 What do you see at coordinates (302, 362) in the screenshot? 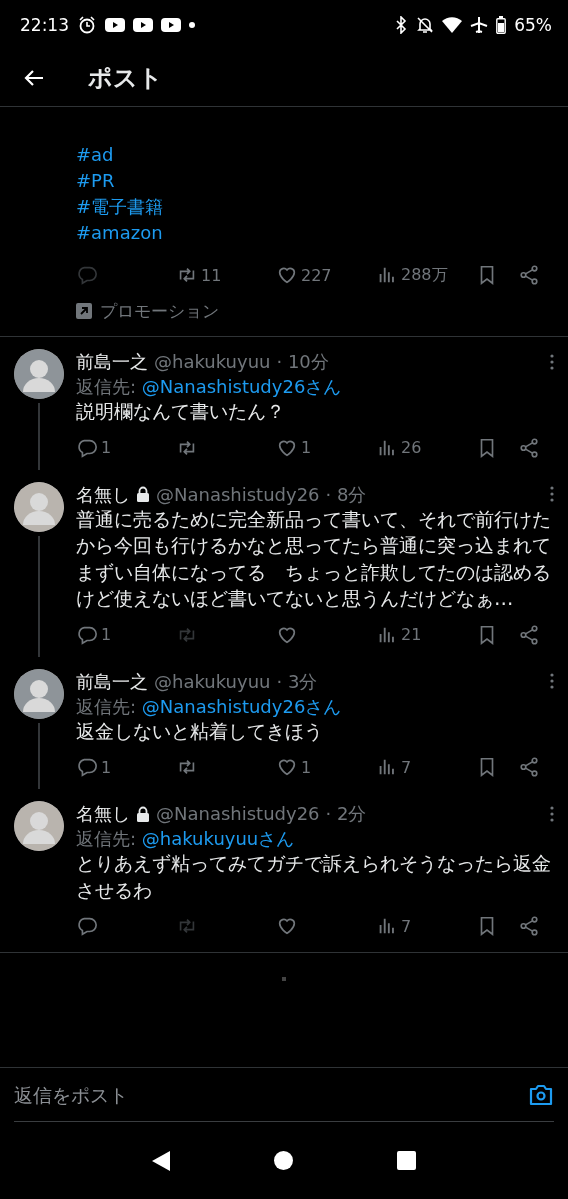
I see `post-time: · 10分` at bounding box center [302, 362].